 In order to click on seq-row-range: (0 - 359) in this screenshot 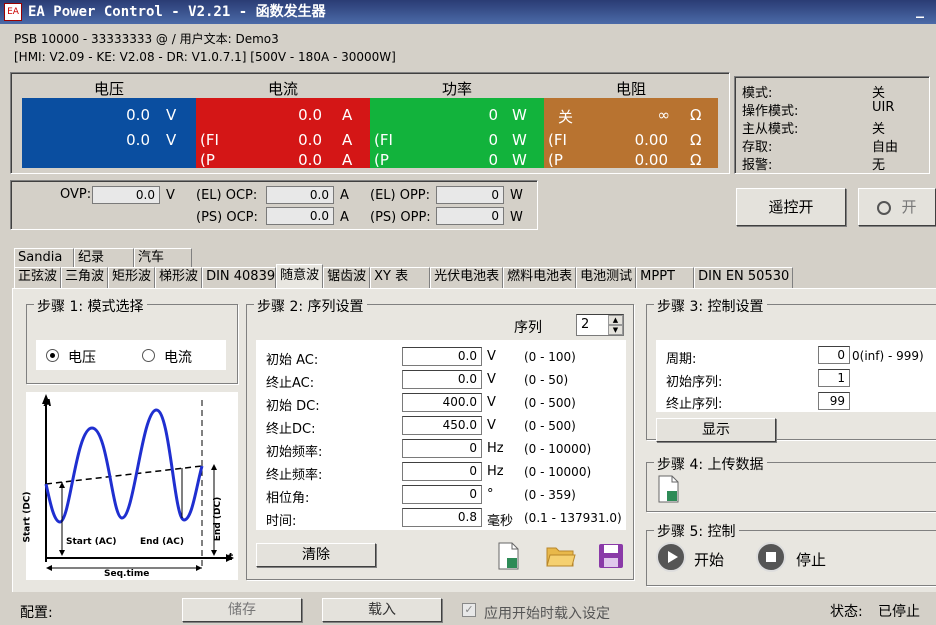, I will do `click(550, 495)`.